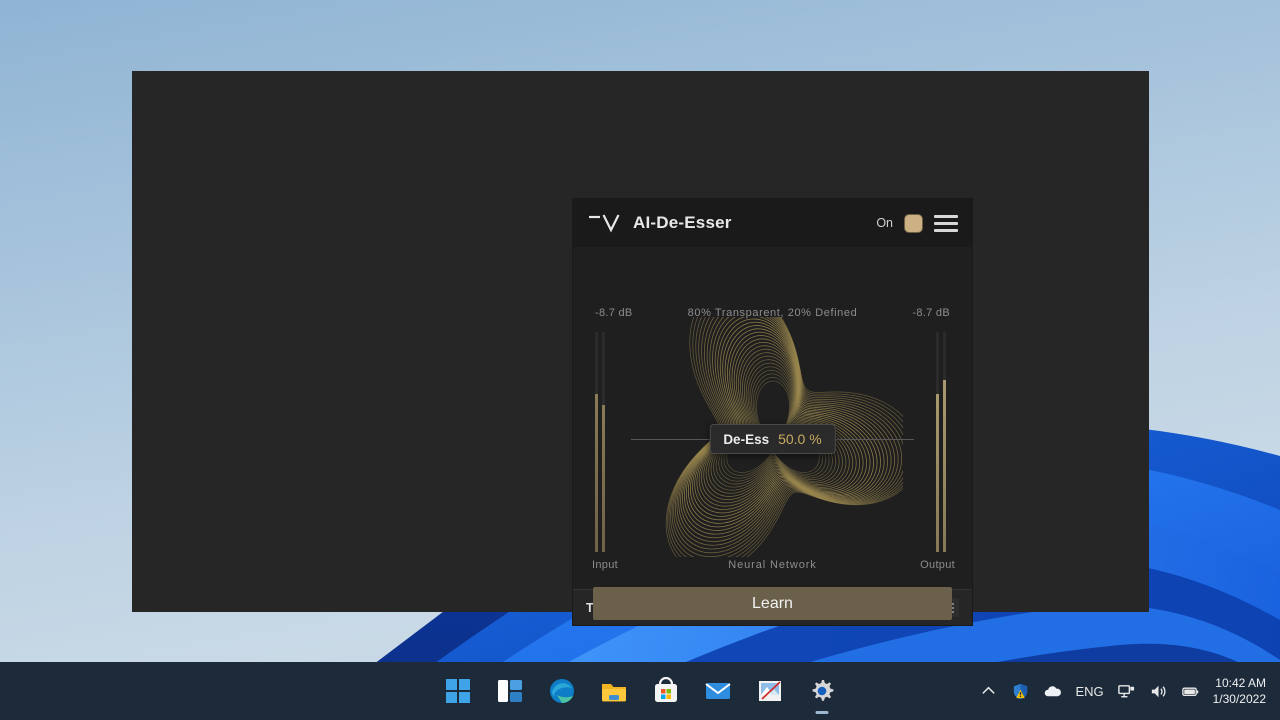 Image resolution: width=1280 pixels, height=720 pixels. I want to click on system-tray: ENG 10:42 AM 1/30/2022, so click(1122, 691).